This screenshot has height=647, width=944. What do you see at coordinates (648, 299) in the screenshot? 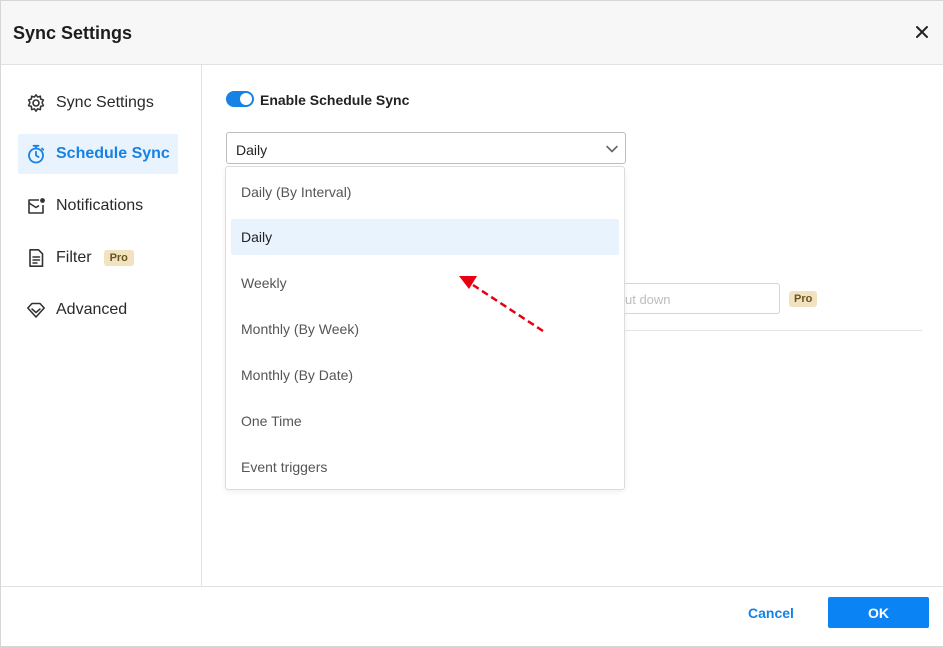
I see `background-input-text: ut down` at bounding box center [648, 299].